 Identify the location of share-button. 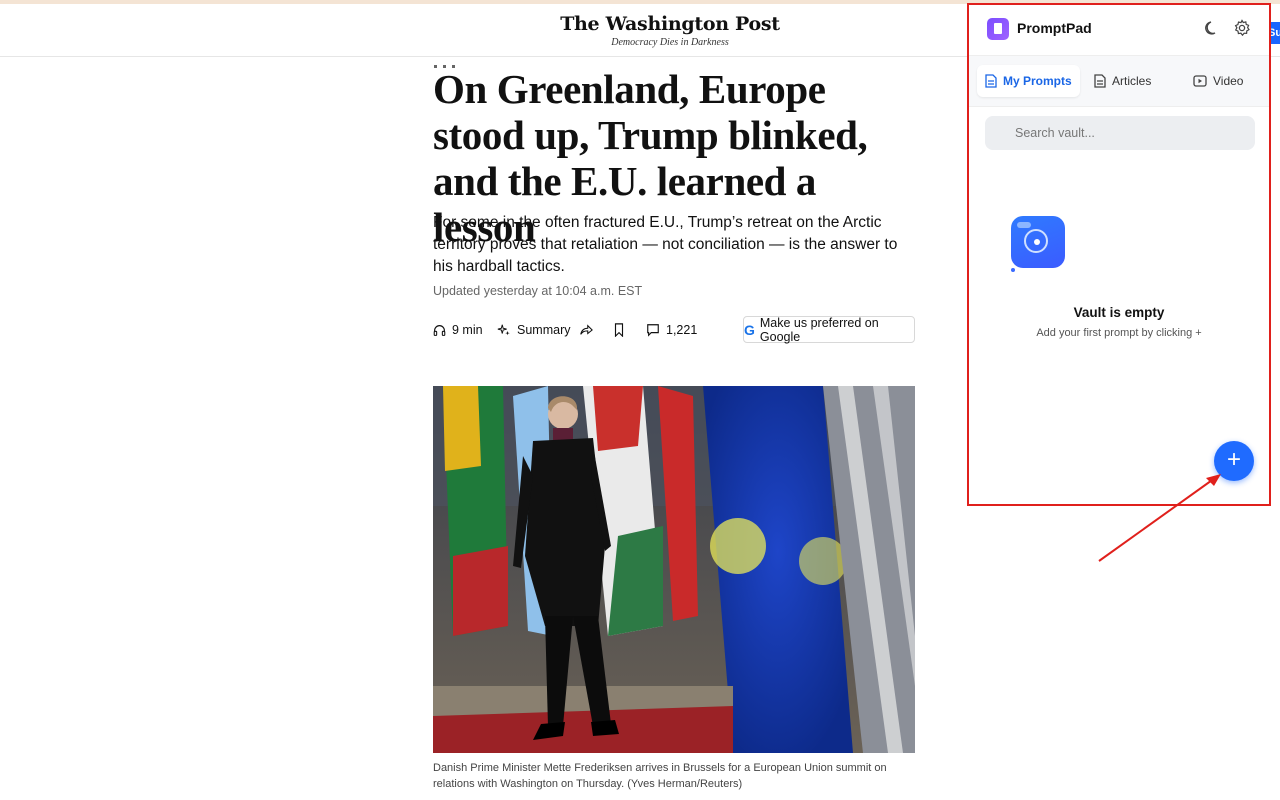
(589, 330).